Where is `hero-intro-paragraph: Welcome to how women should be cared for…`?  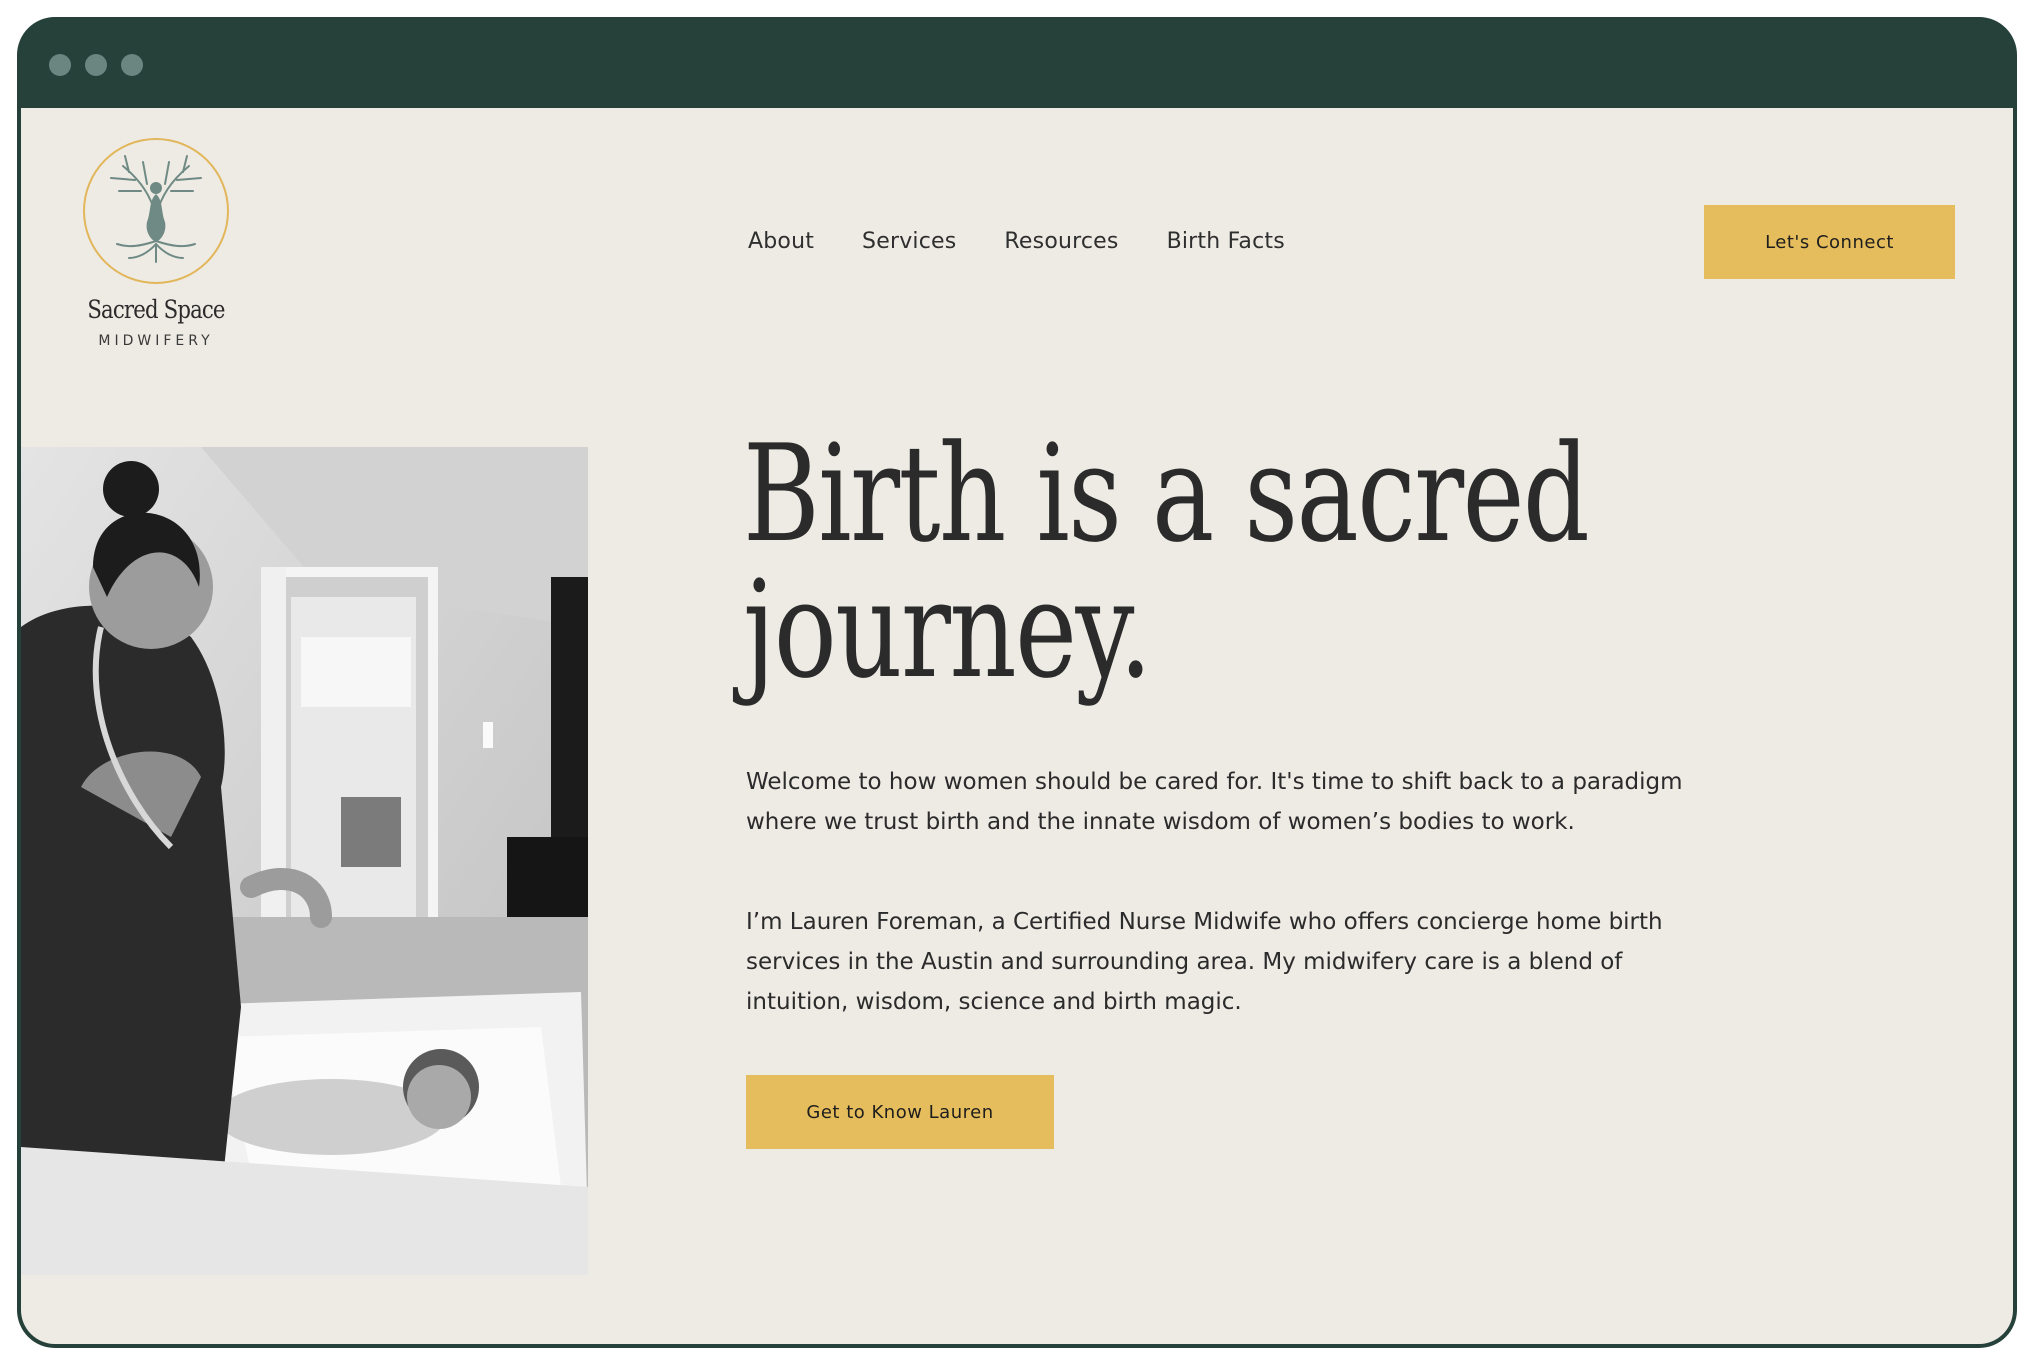 hero-intro-paragraph: Welcome to how women should be cared for… is located at coordinates (1214, 802).